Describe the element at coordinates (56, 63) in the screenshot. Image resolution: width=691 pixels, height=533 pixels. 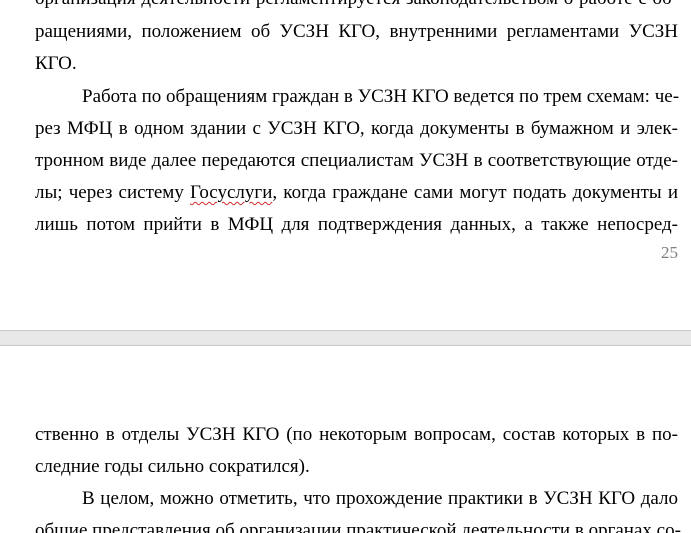
I see `text-line: КГО.` at that location.